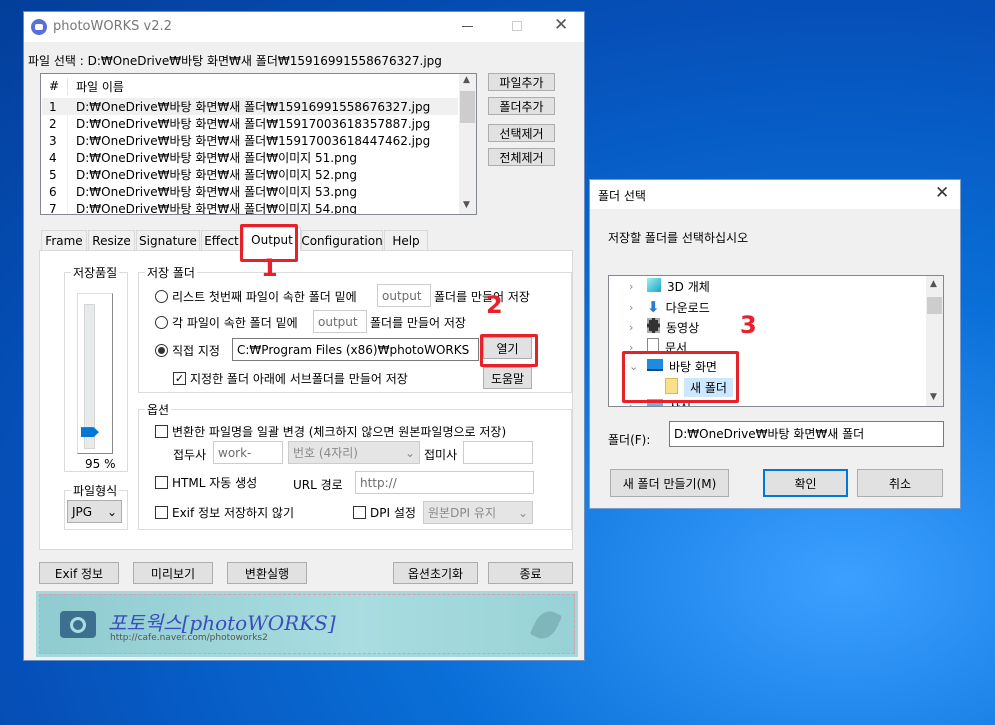 Image resolution: width=995 pixels, height=725 pixels. Describe the element at coordinates (805, 483) in the screenshot. I see `ok-button: 확인` at that location.